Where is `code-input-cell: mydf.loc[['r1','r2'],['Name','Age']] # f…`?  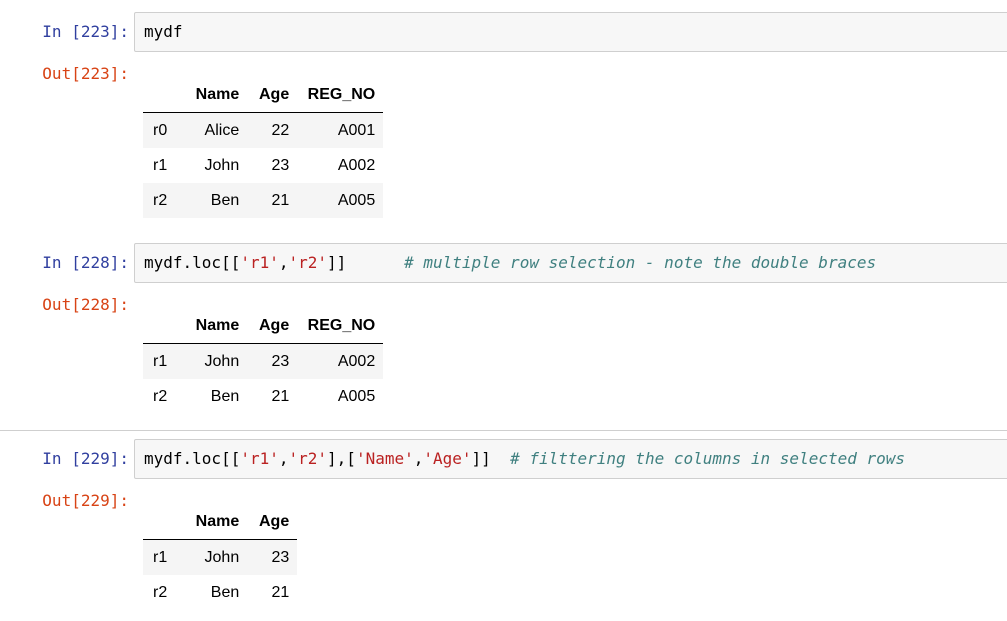
code-input-cell: mydf.loc[['r1','r2'],['Name','Age']] # f… is located at coordinates (570, 459).